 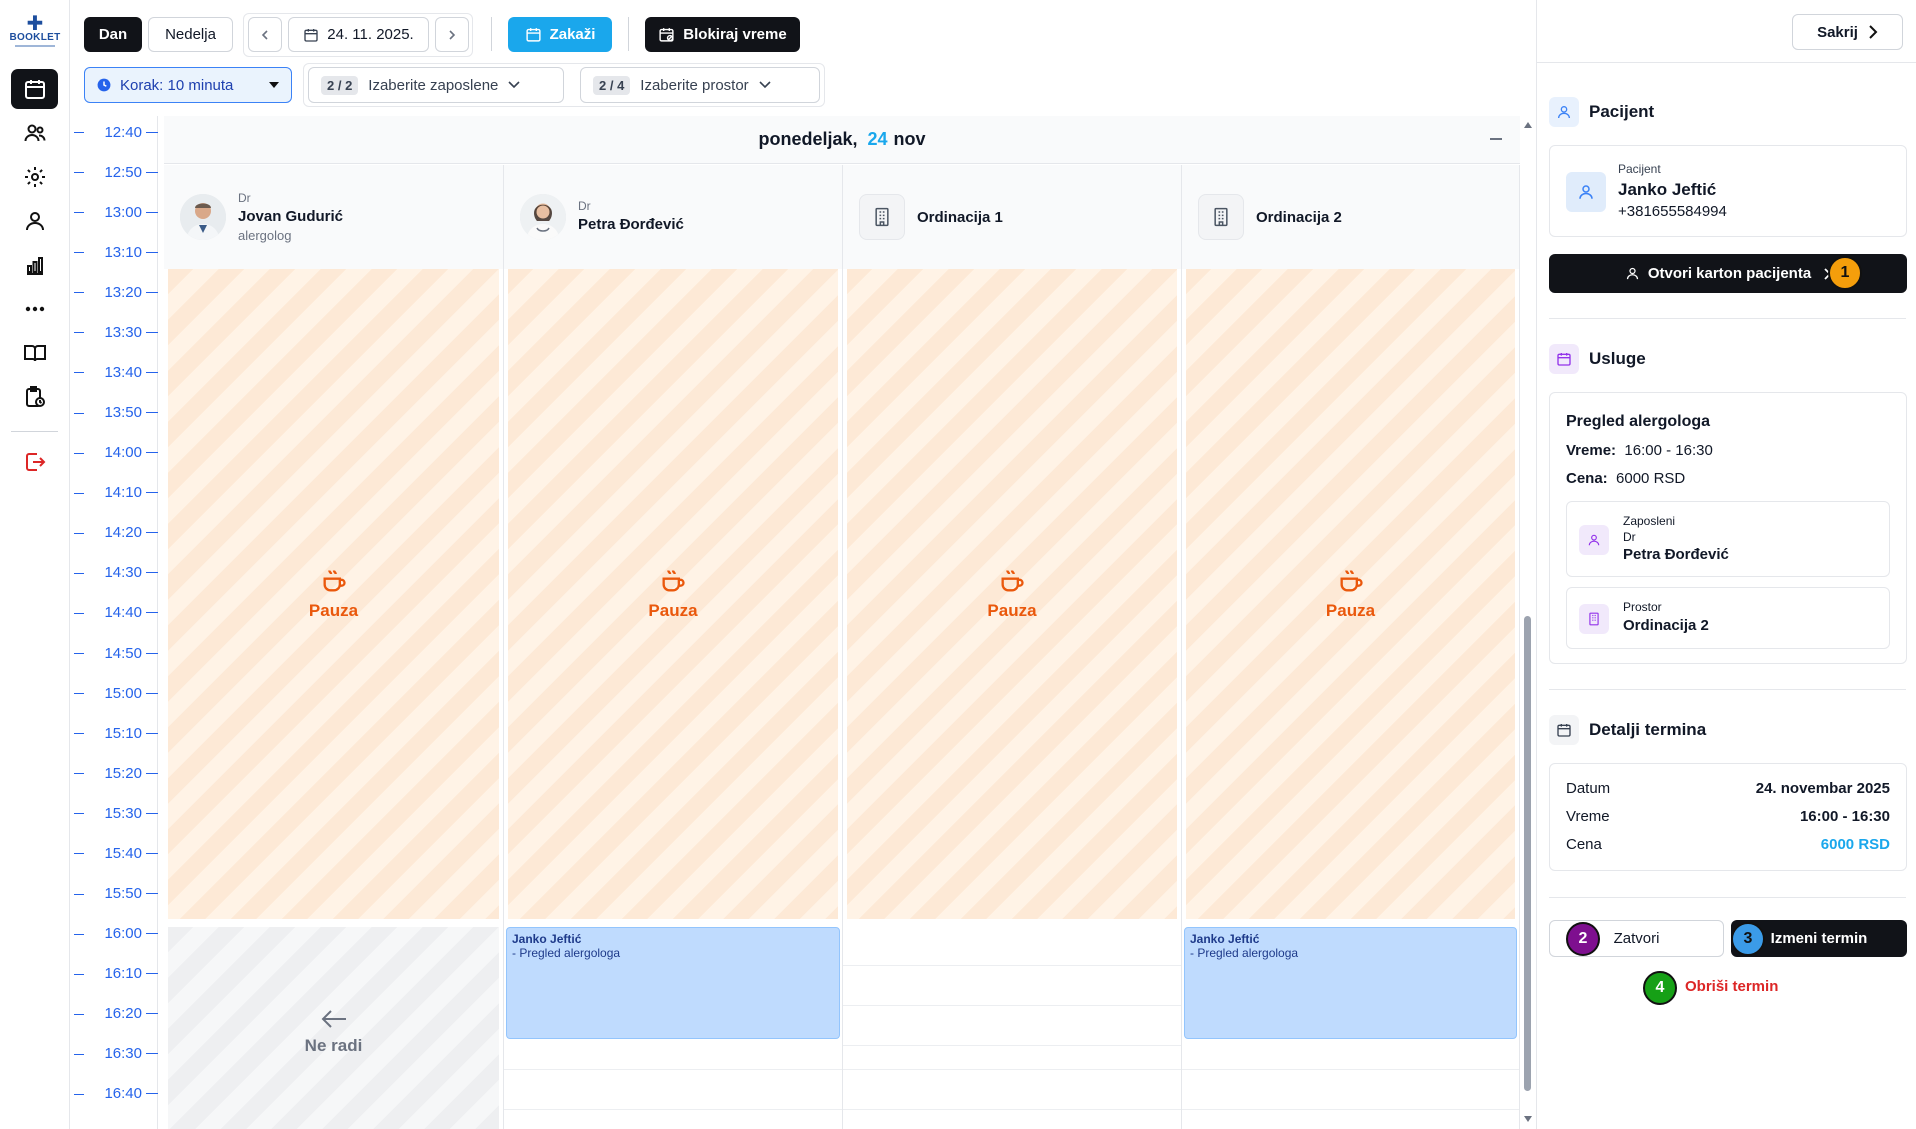 I want to click on time-label: 13:30, so click(x=114, y=332).